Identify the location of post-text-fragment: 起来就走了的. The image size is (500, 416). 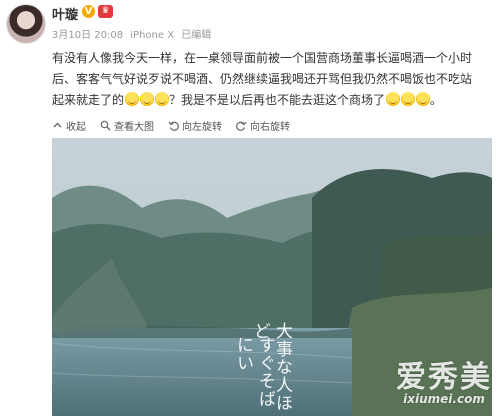
(88, 100).